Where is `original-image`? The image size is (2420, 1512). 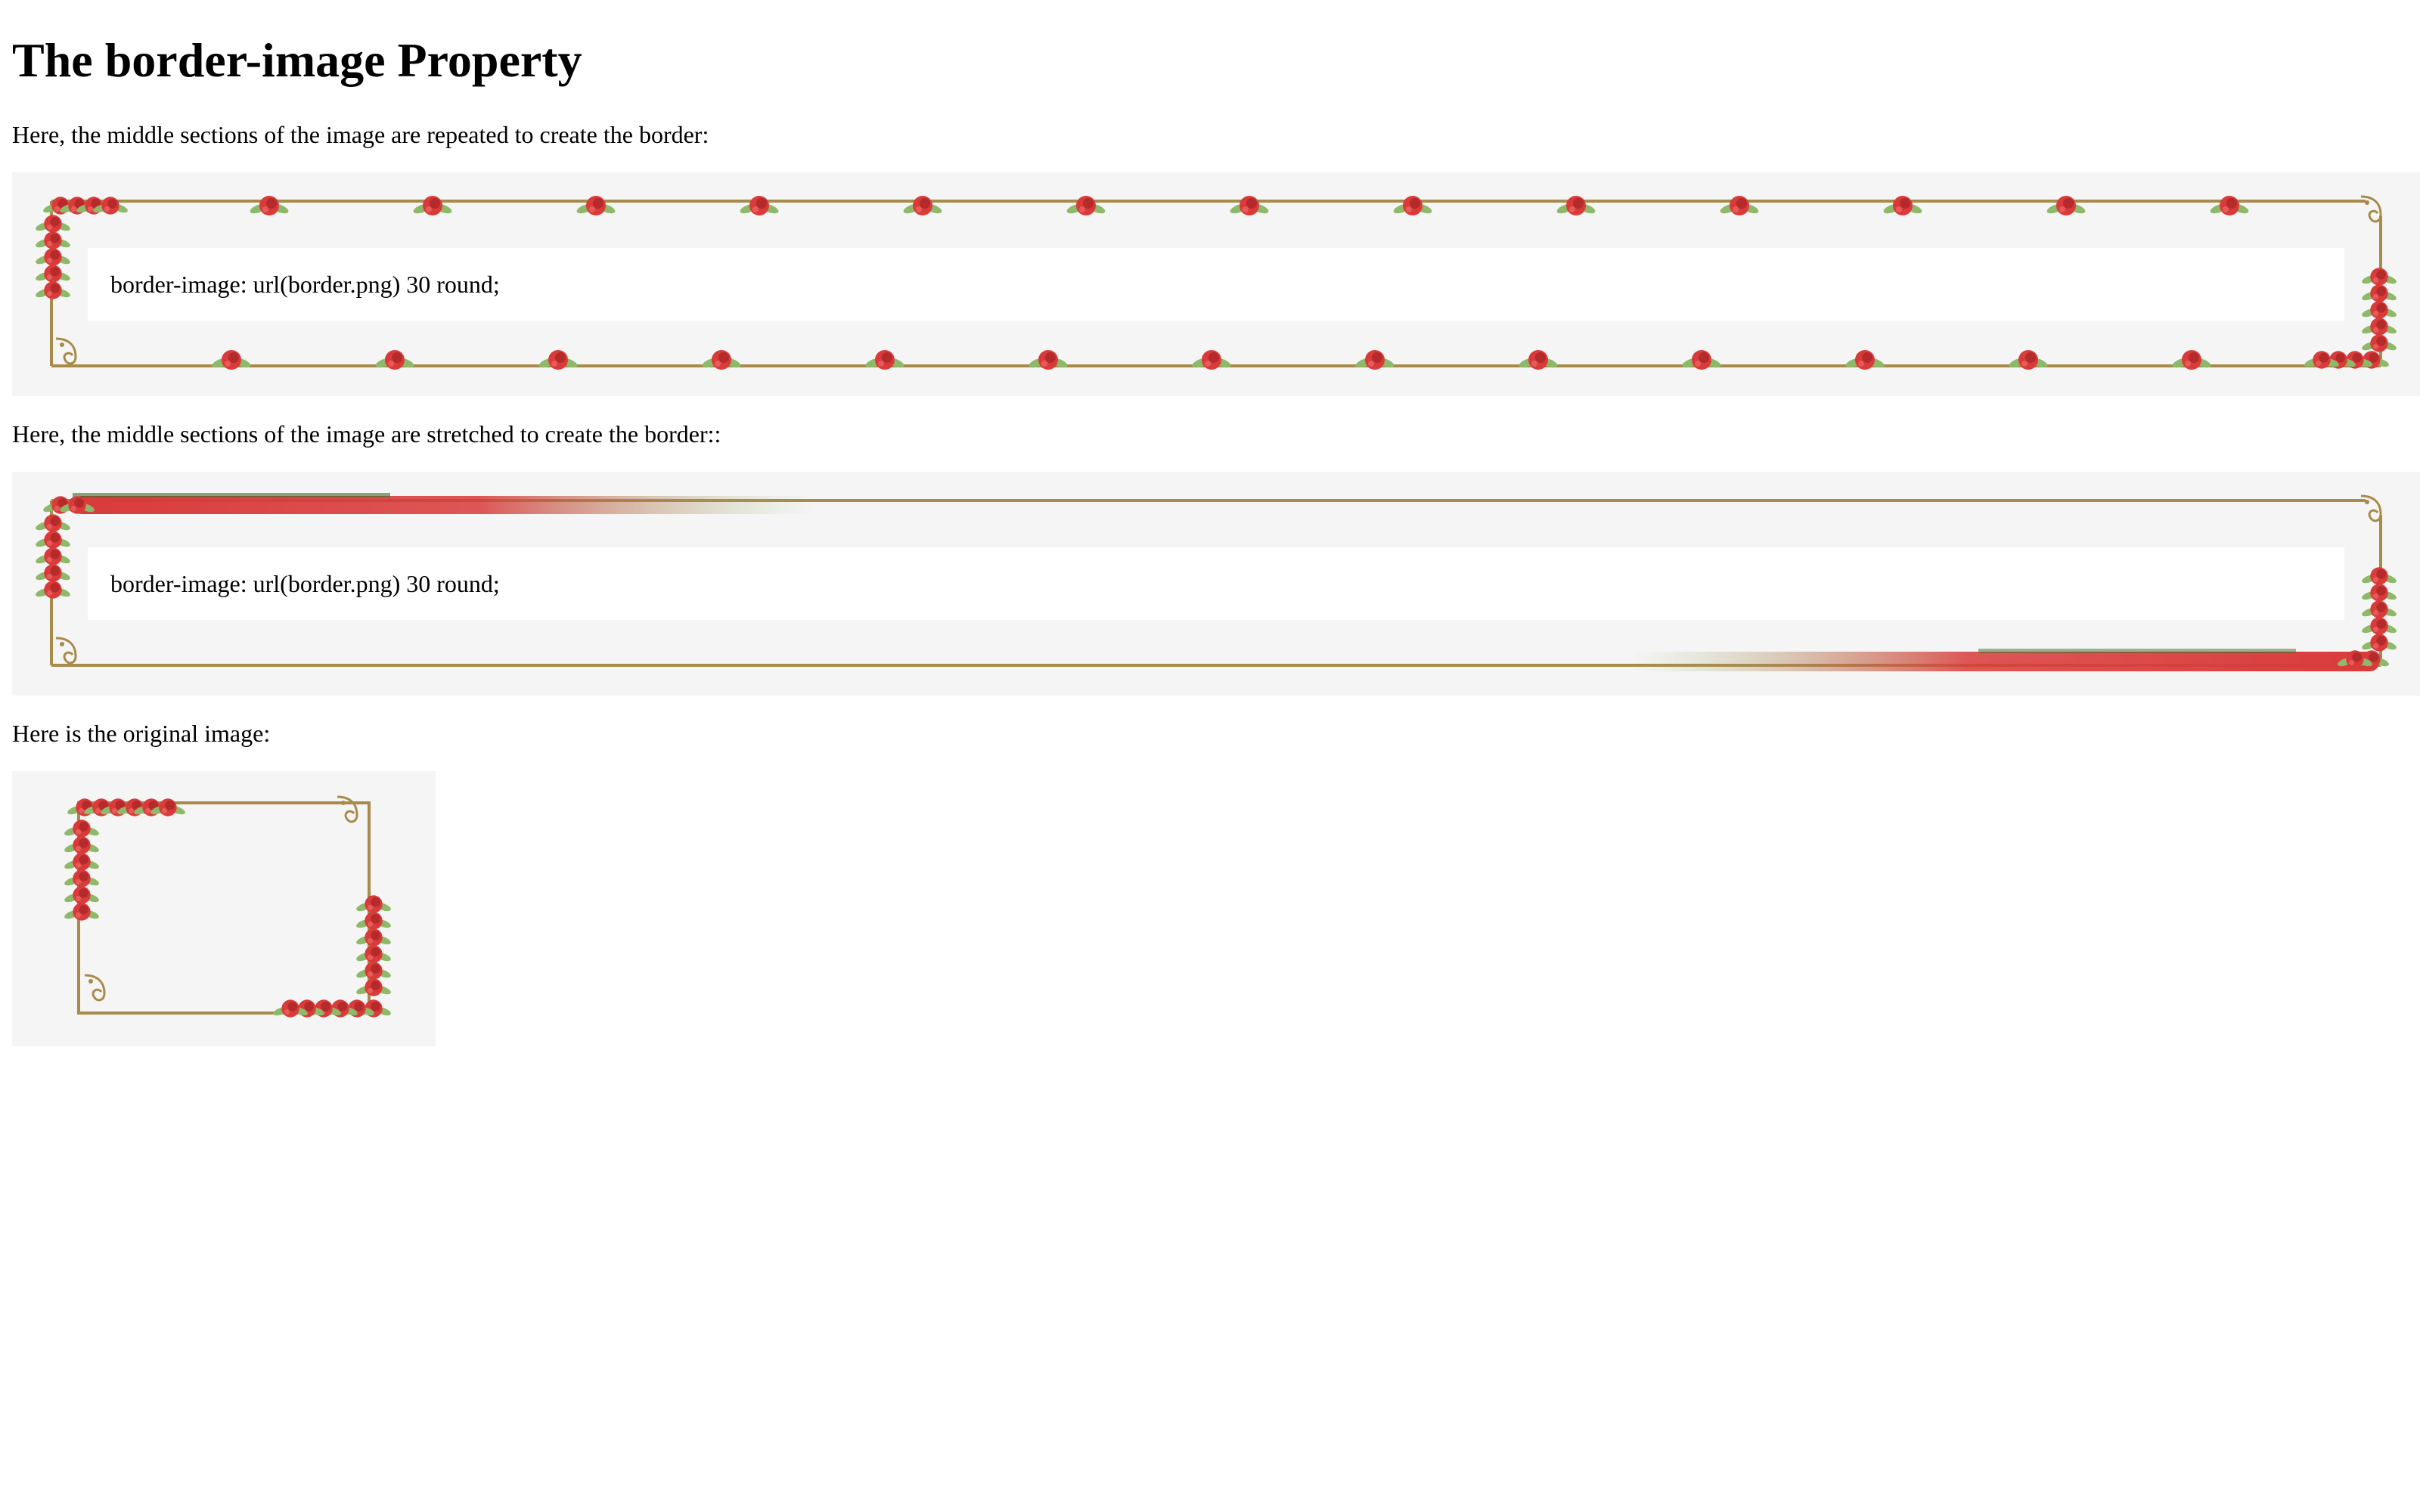
original-image is located at coordinates (224, 908).